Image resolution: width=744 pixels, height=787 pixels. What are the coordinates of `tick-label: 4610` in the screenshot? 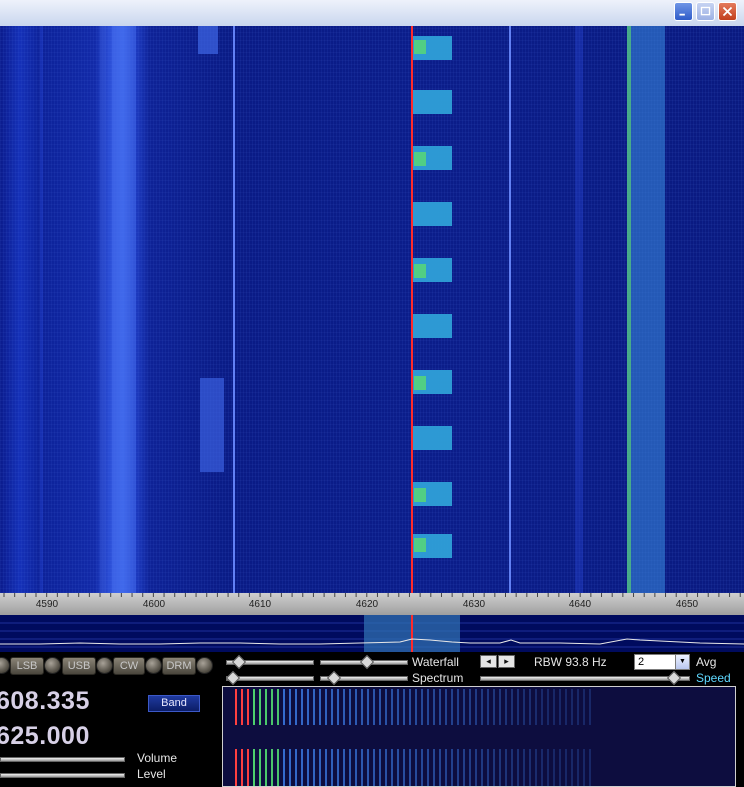 It's located at (260, 604).